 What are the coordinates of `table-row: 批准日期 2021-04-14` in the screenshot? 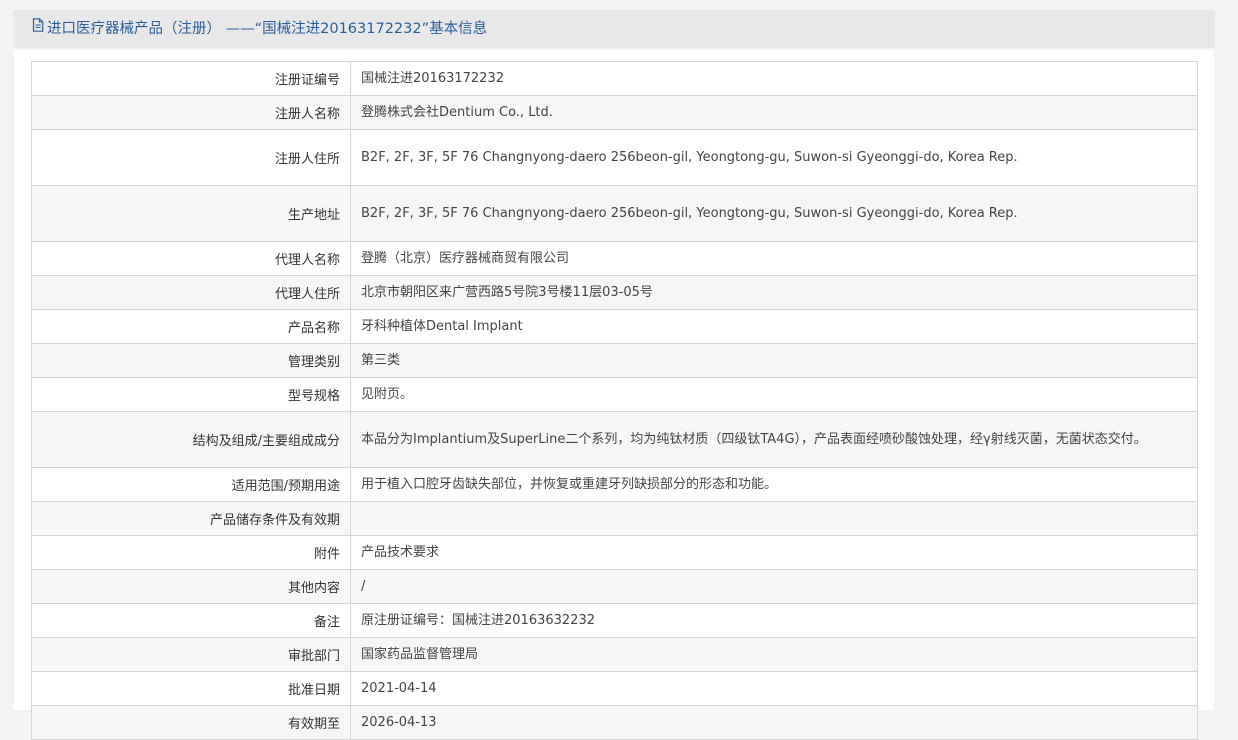 It's located at (614, 688).